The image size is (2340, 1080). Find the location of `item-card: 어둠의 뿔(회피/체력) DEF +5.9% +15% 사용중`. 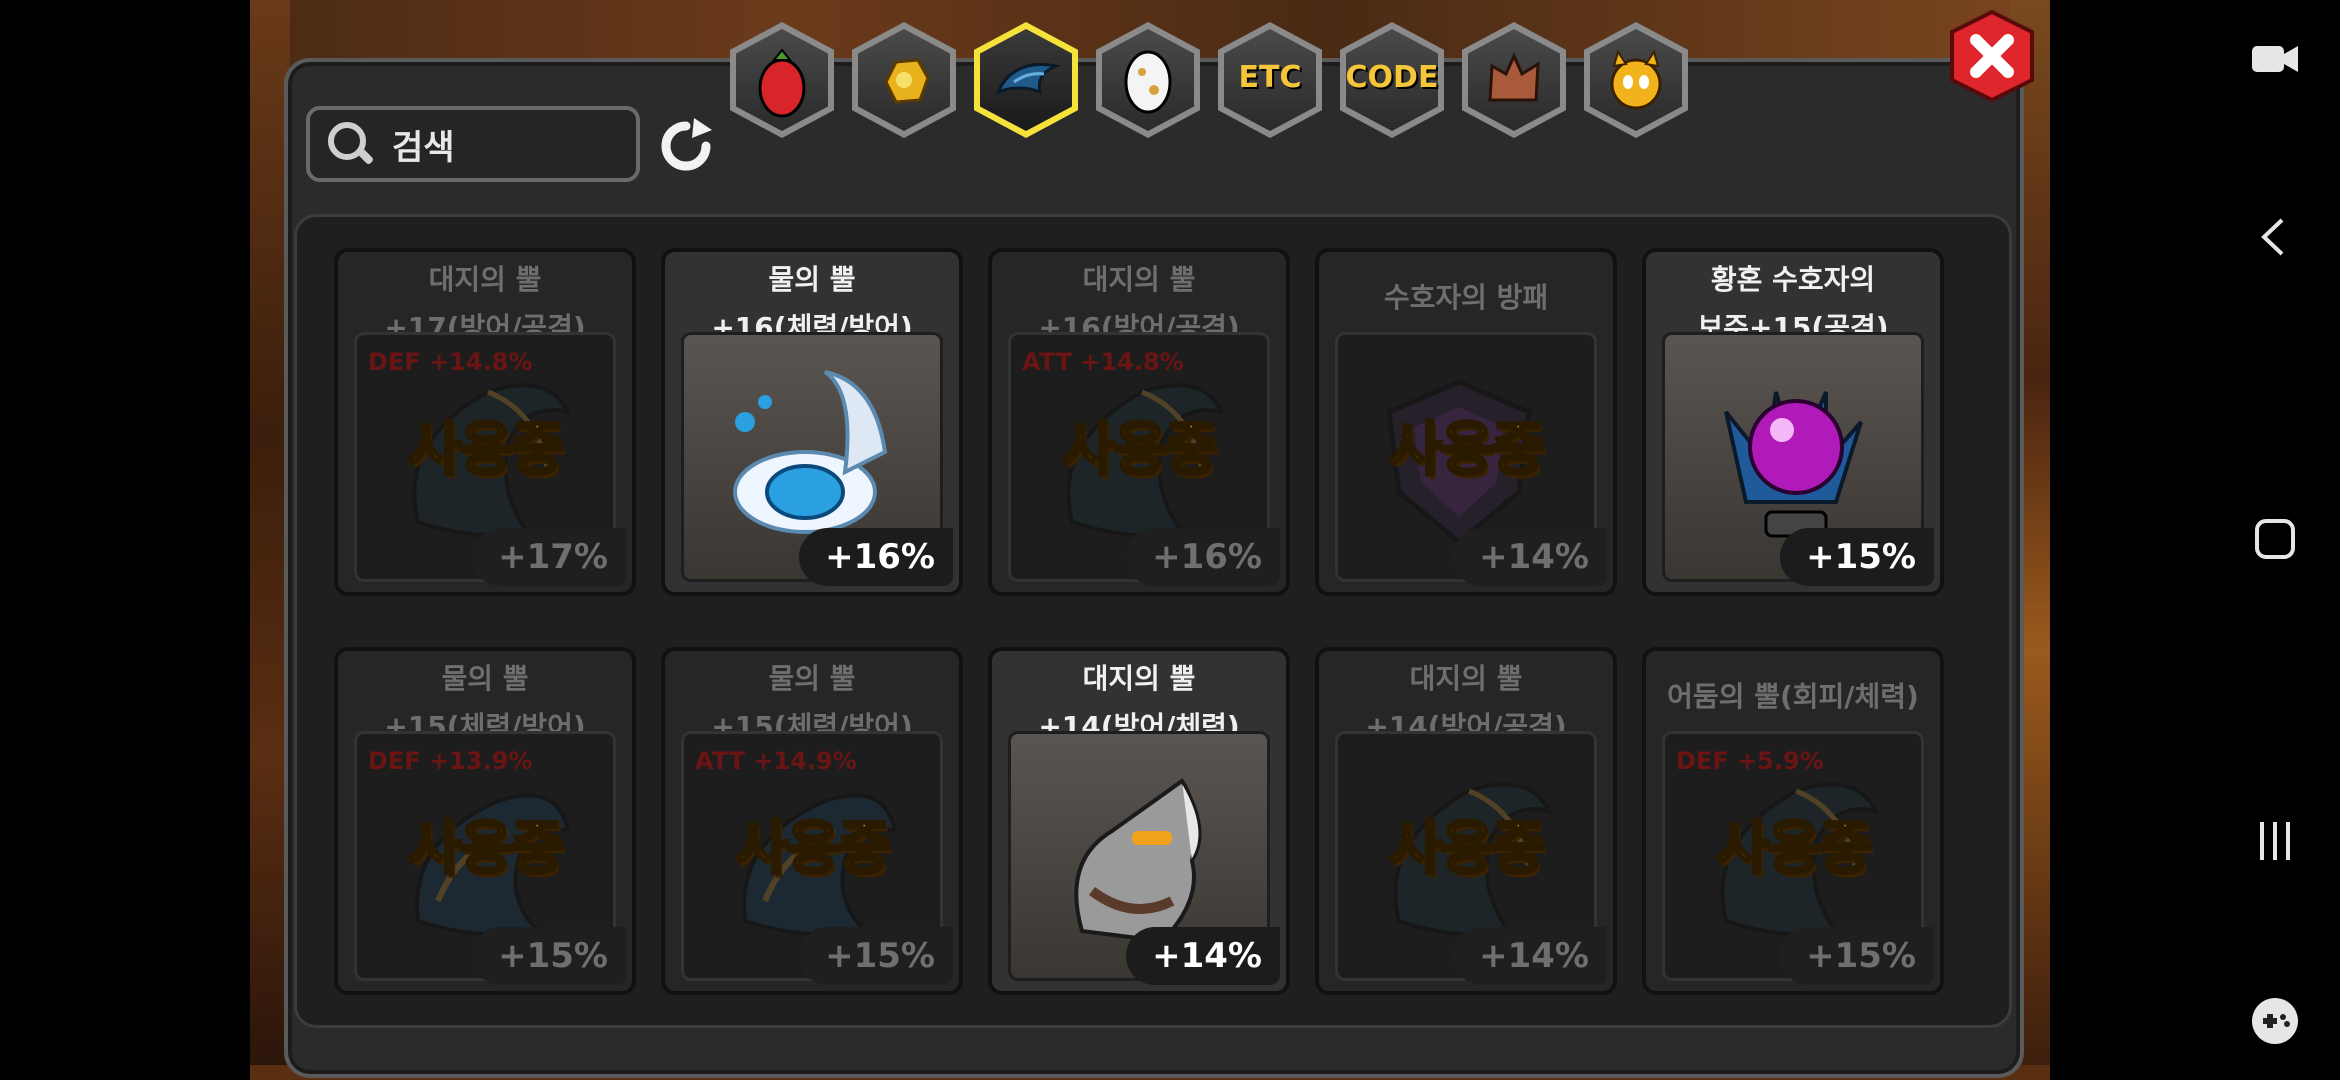

item-card: 어둠의 뿔(회피/체력) DEF +5.9% +15% 사용중 is located at coordinates (1793, 821).